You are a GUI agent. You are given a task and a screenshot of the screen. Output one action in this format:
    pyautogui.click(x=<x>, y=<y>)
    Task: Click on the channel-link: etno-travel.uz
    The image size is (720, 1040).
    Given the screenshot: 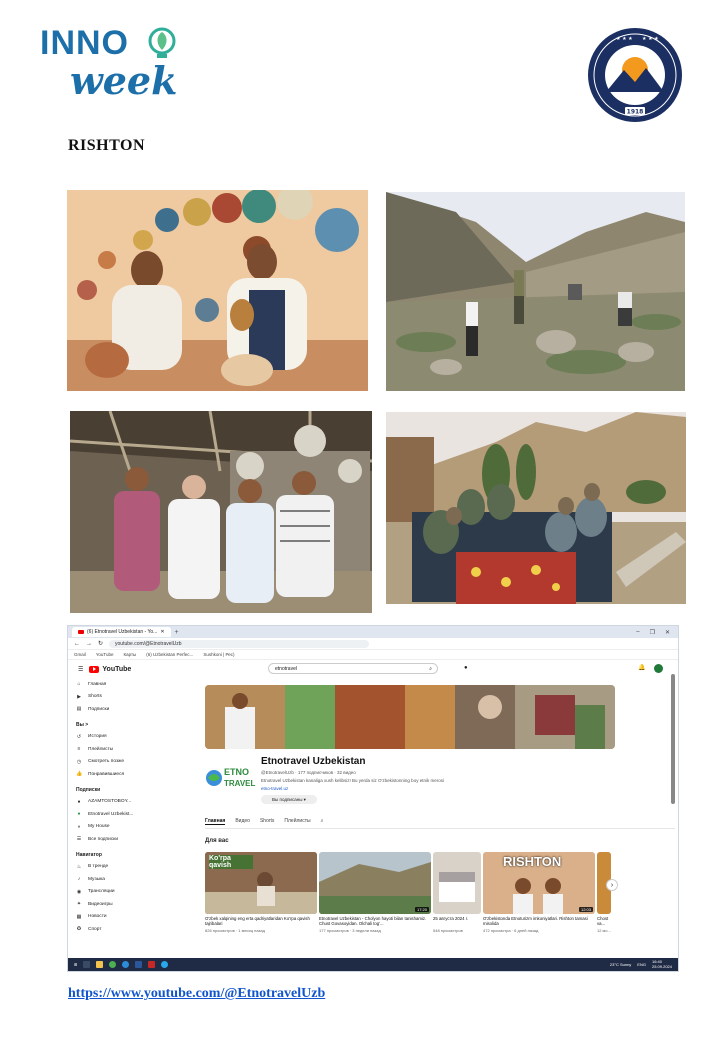 What is the action you would take?
    pyautogui.click(x=274, y=788)
    